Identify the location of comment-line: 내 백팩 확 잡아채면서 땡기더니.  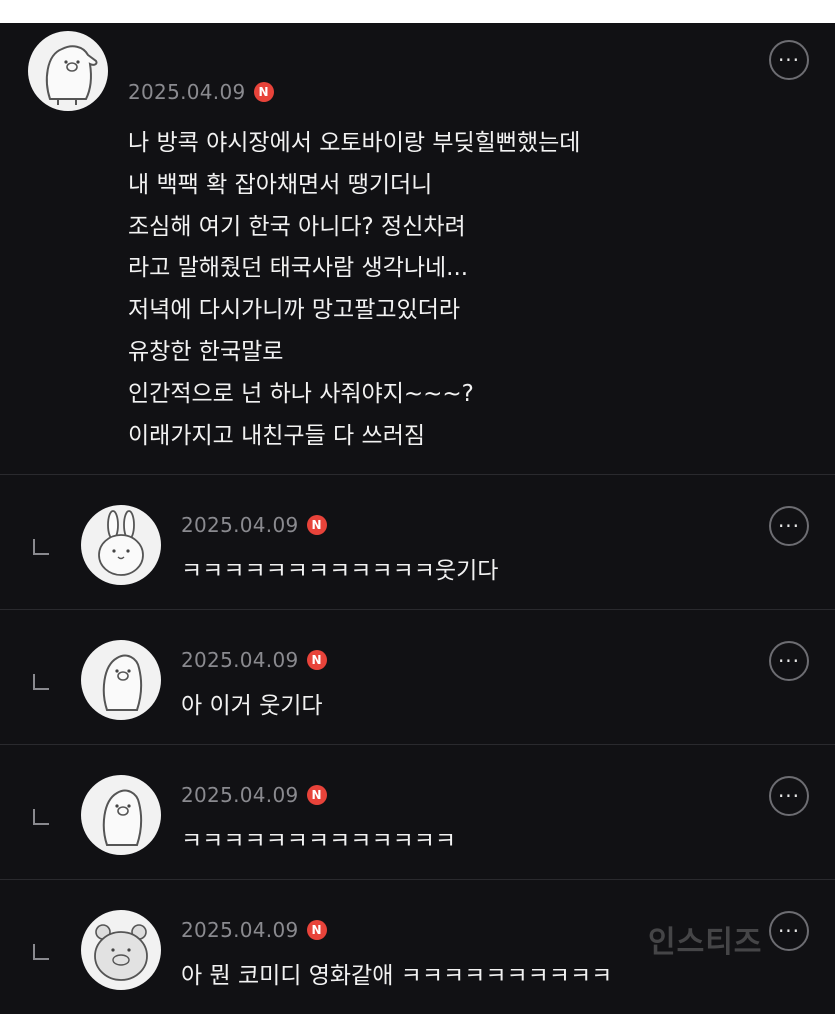
(280, 184).